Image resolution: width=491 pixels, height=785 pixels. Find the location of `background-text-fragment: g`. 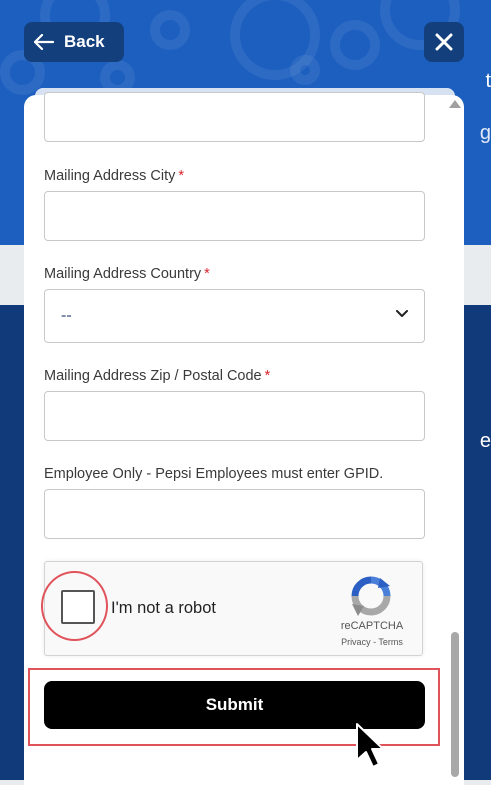

background-text-fragment: g is located at coordinates (485, 133).